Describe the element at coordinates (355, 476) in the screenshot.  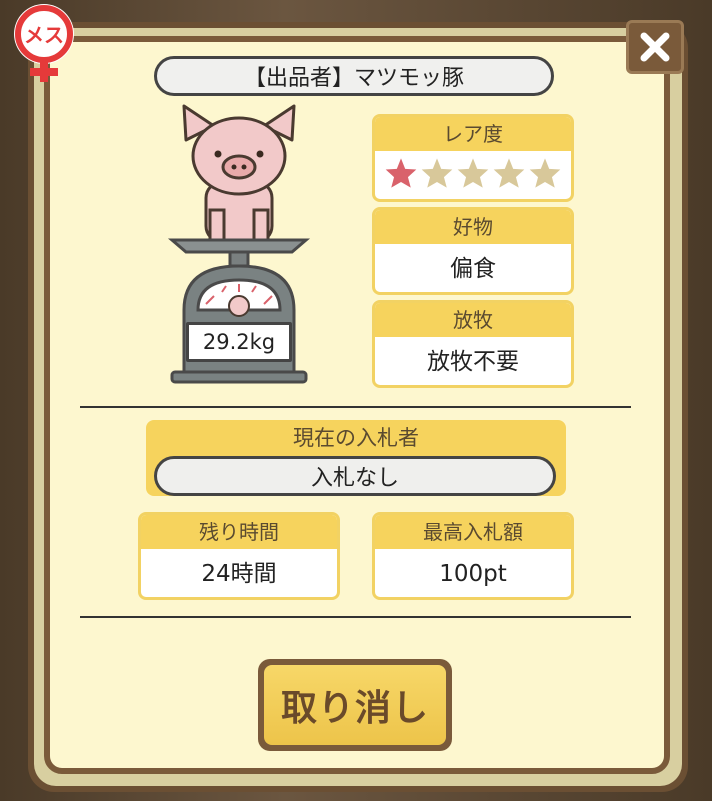
I see `current-bidder-value: 入札なし` at that location.